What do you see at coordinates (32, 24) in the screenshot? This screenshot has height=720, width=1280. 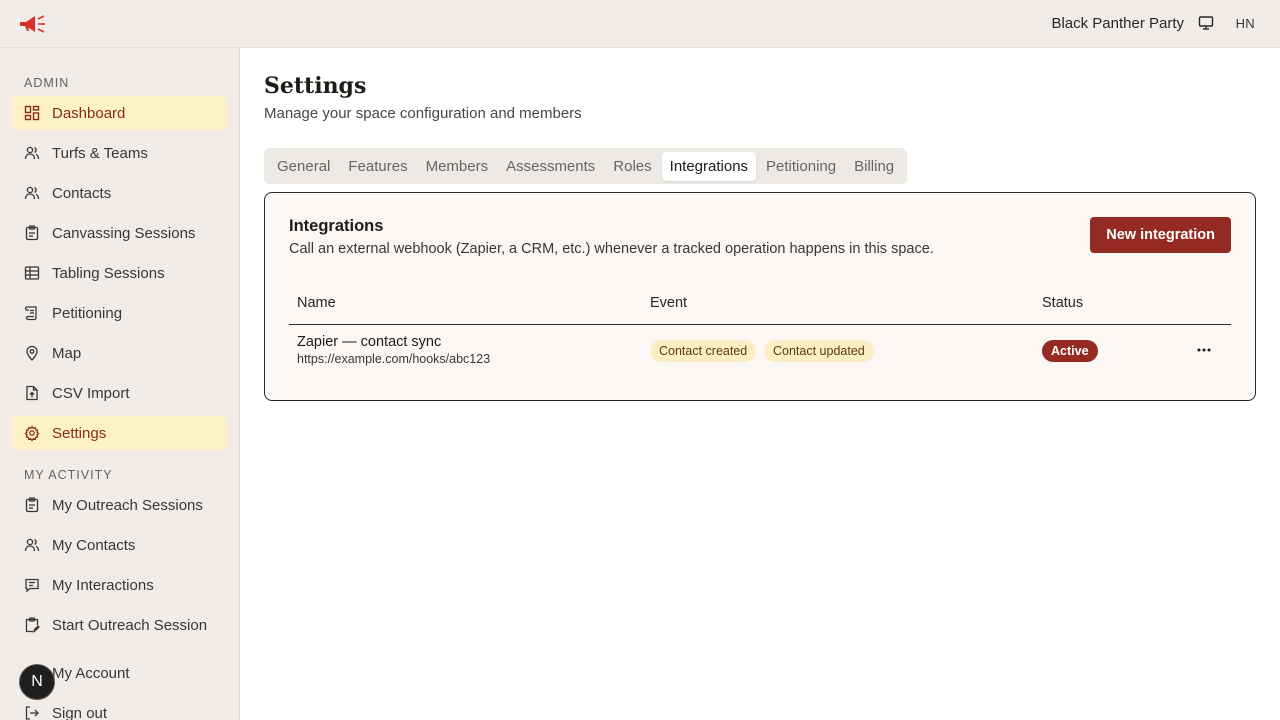 I see `megaphone-logo-icon` at bounding box center [32, 24].